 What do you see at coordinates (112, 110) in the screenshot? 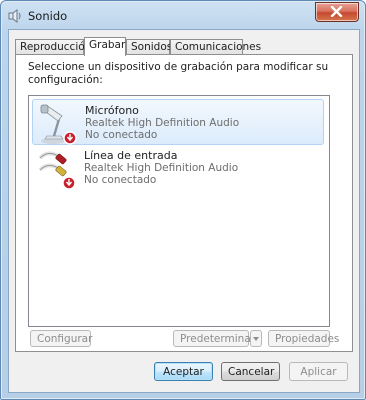
I see `device-name: Micrófono` at bounding box center [112, 110].